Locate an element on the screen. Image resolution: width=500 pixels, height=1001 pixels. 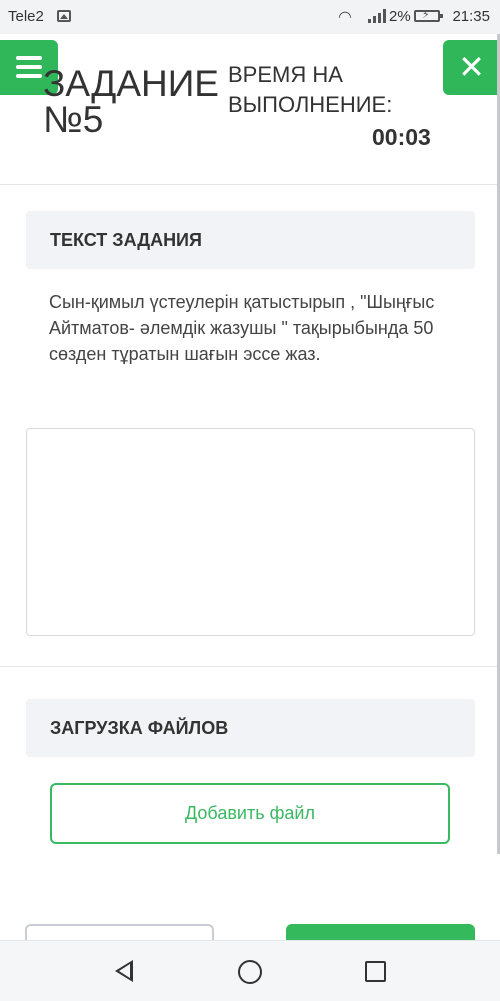
battery-percent: 2% is located at coordinates (400, 16).